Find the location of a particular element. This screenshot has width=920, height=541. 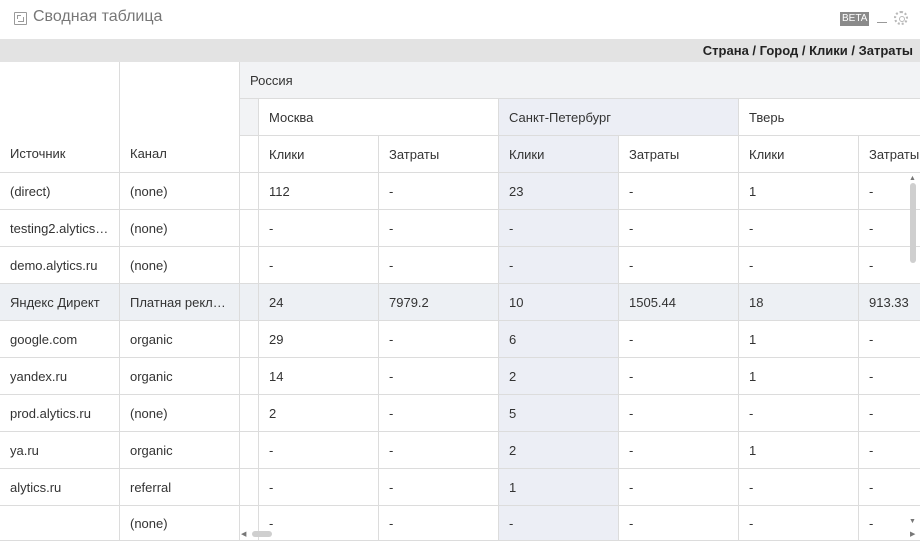

source-cell is located at coordinates (60, 523).